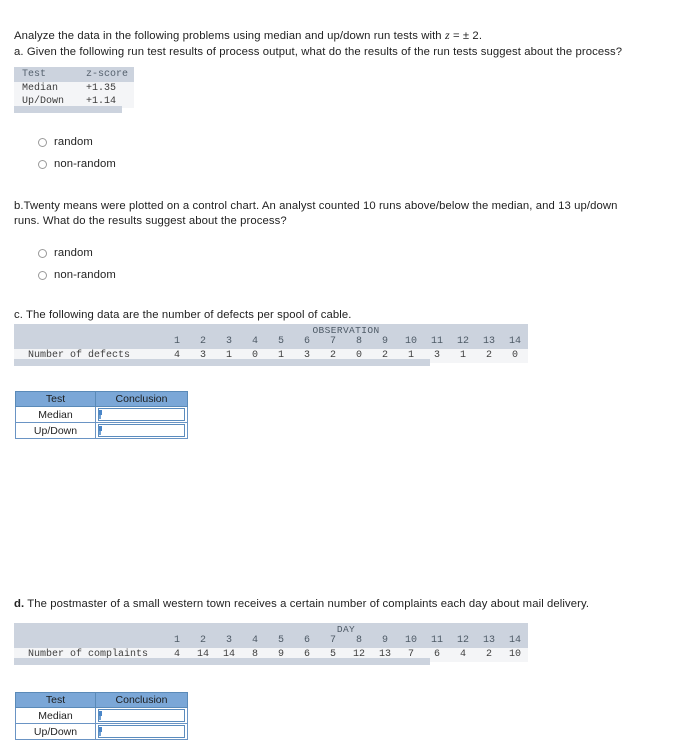 This screenshot has height=756, width=692. What do you see at coordinates (203, 342) in the screenshot?
I see `observation-col-2: 2` at bounding box center [203, 342].